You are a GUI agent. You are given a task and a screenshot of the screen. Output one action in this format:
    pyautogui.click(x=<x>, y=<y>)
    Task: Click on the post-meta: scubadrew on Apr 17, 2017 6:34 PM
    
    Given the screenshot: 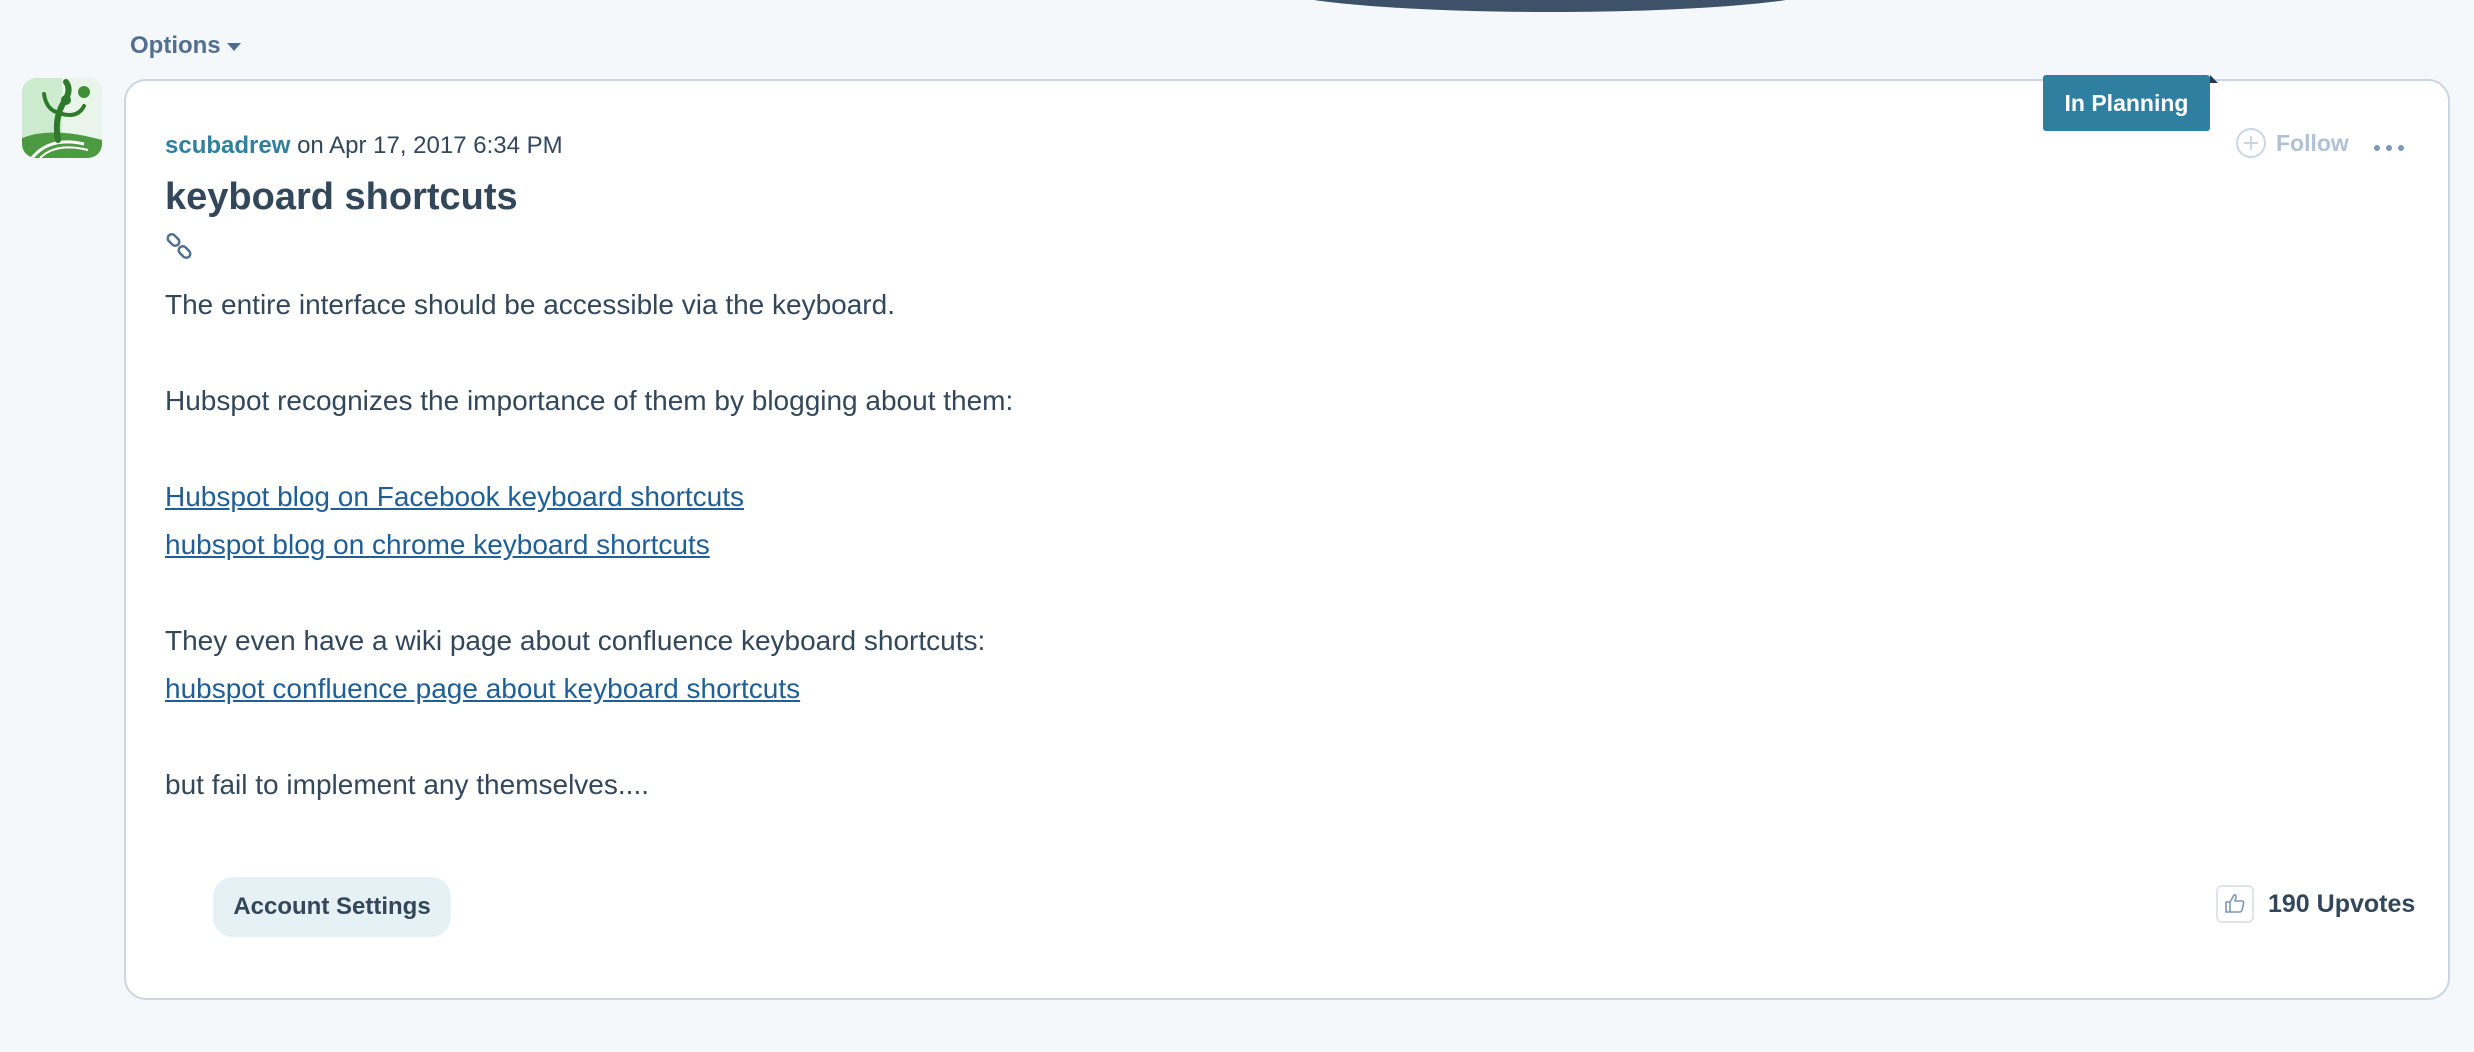 What is the action you would take?
    pyautogui.click(x=364, y=146)
    